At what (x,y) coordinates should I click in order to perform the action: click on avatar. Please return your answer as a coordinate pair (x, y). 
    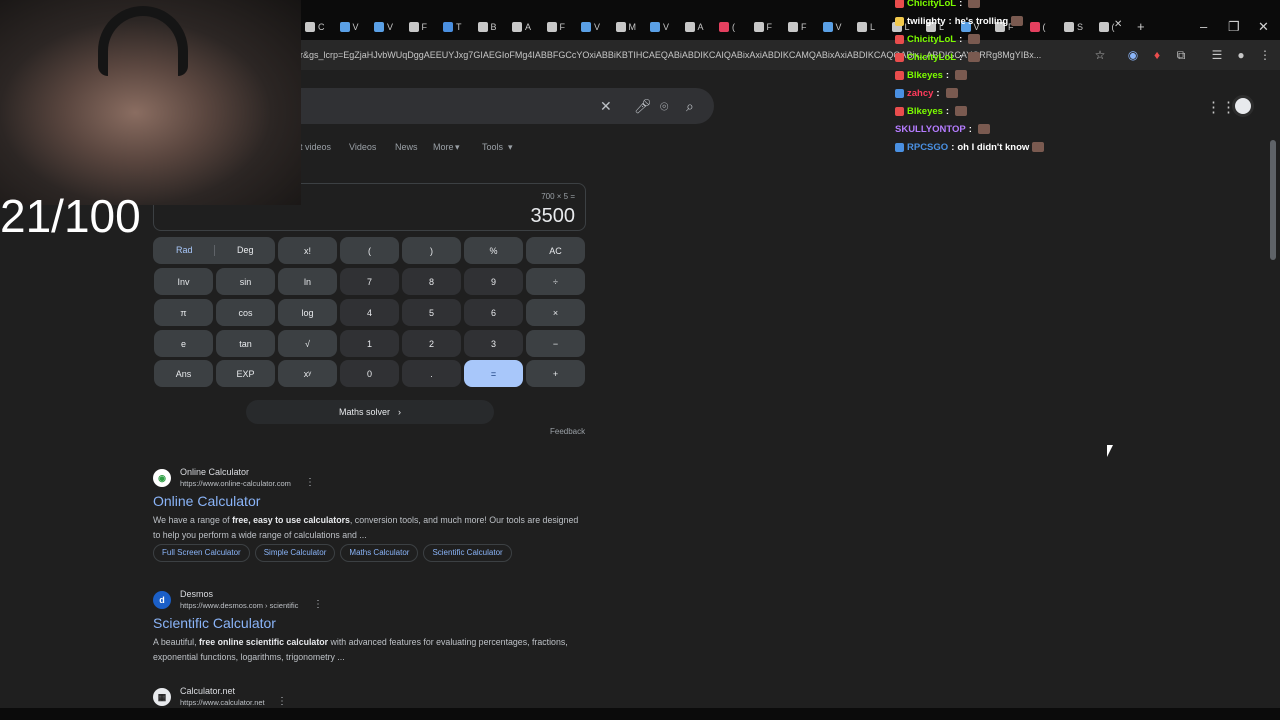
    Looking at the image, I should click on (1243, 106).